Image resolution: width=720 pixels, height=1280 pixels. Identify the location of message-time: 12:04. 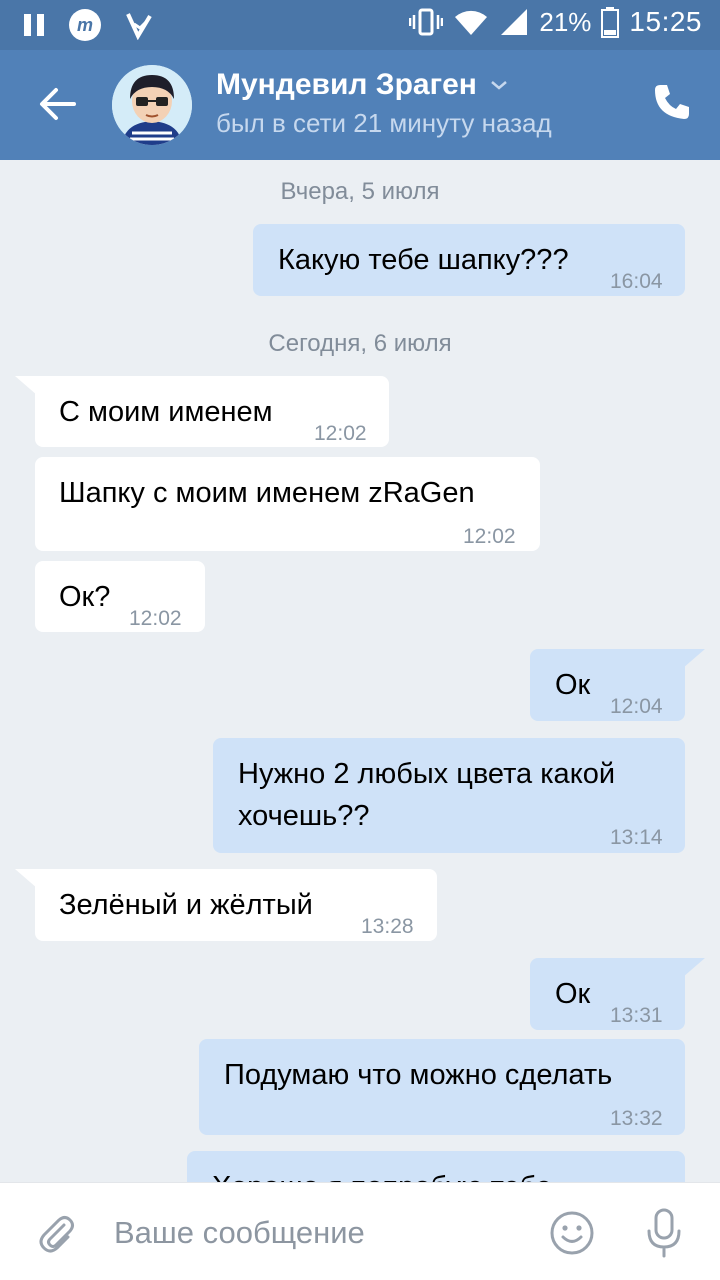
(636, 706).